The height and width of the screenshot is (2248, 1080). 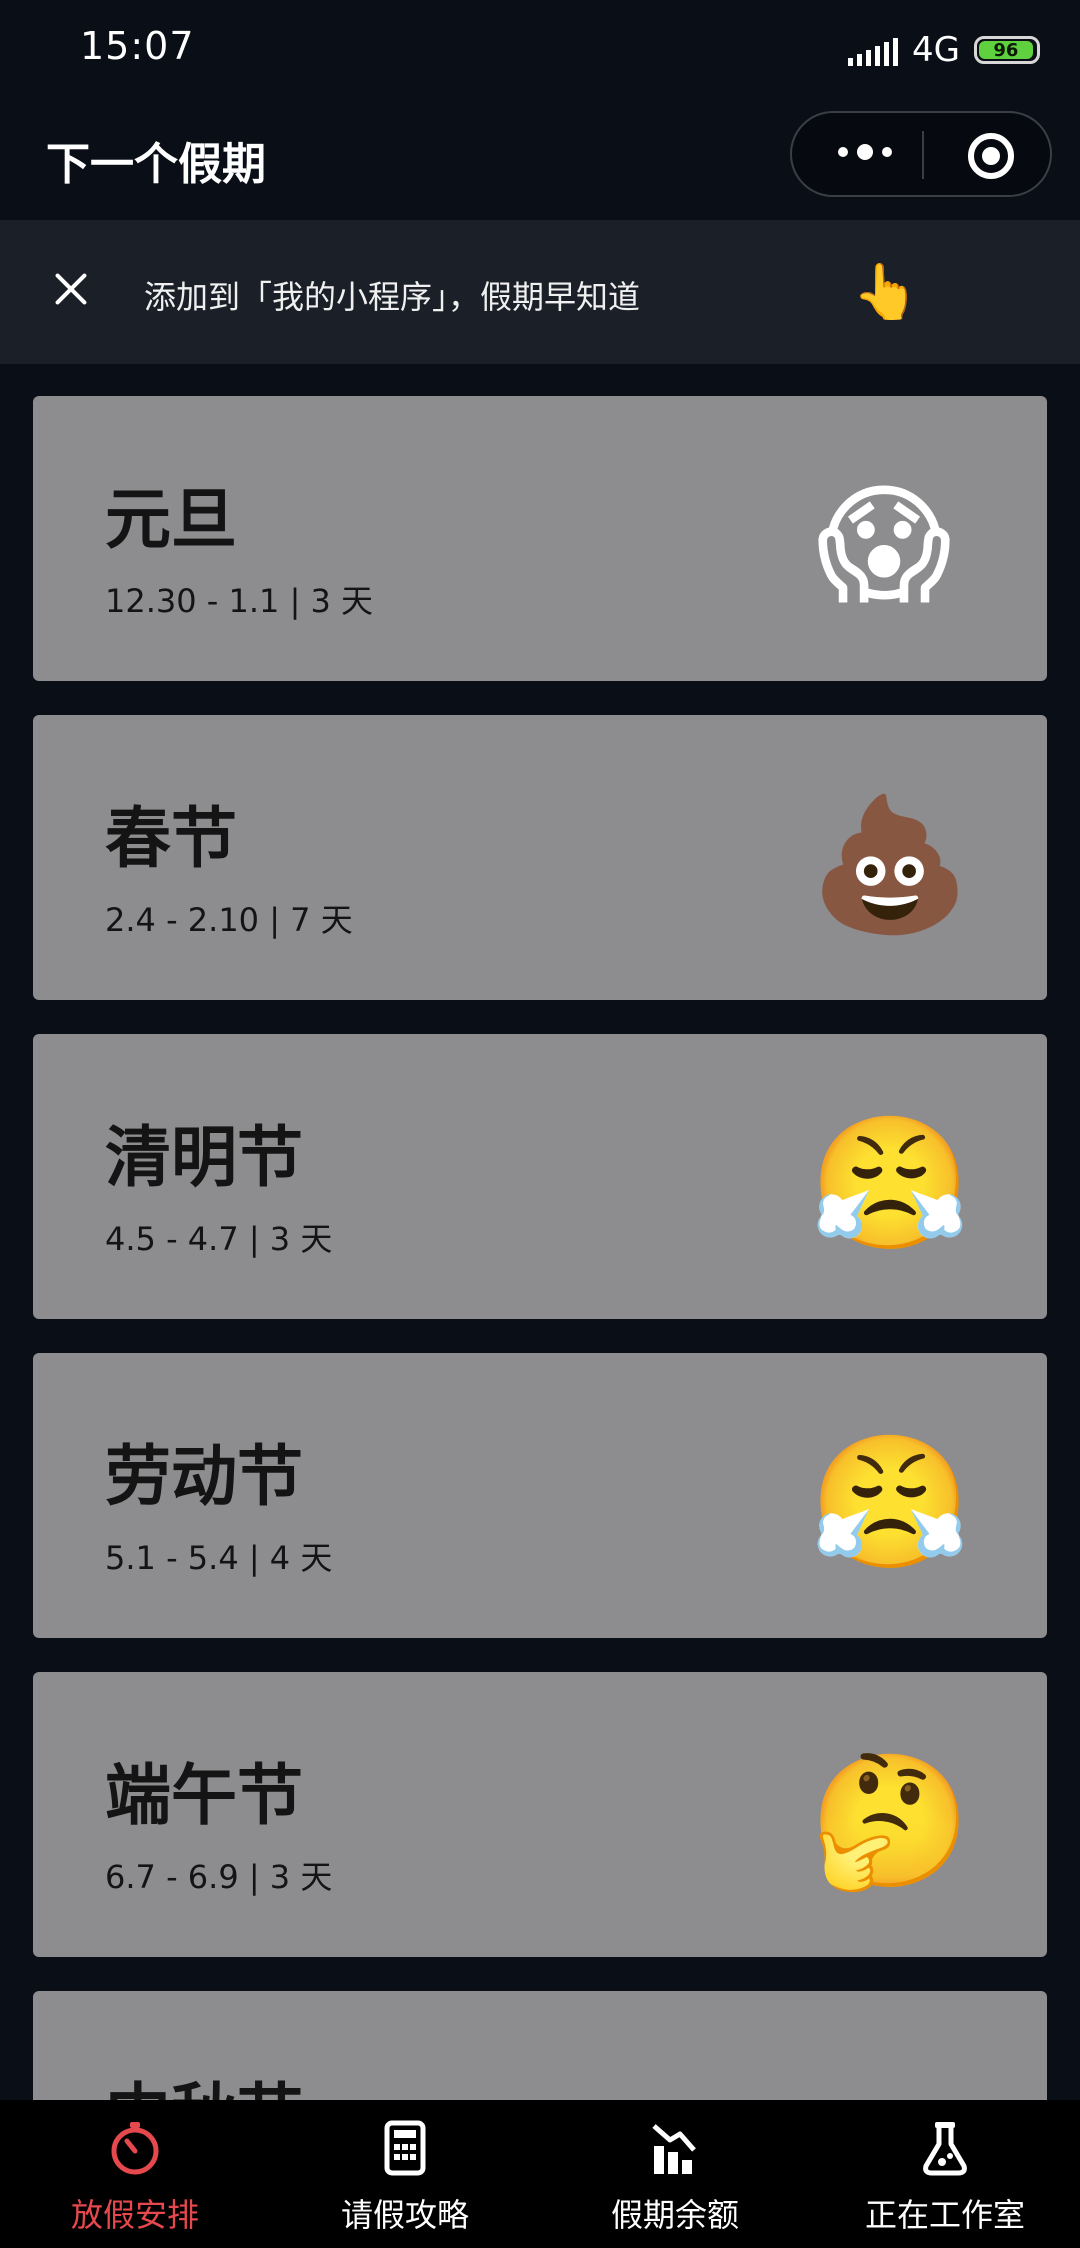 What do you see at coordinates (71, 289) in the screenshot?
I see `close-icon` at bounding box center [71, 289].